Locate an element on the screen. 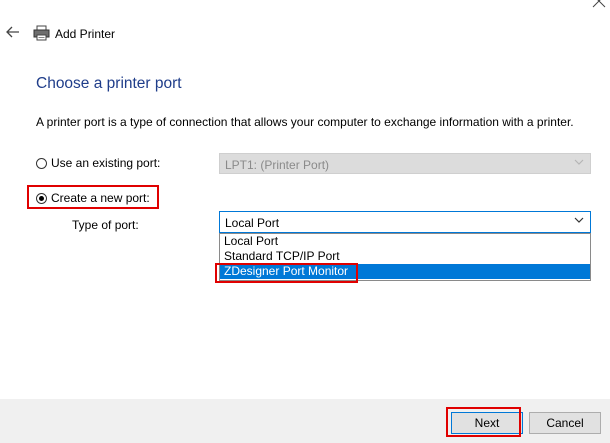  use-existing-port-radio: Use an existing port: is located at coordinates (98, 163).